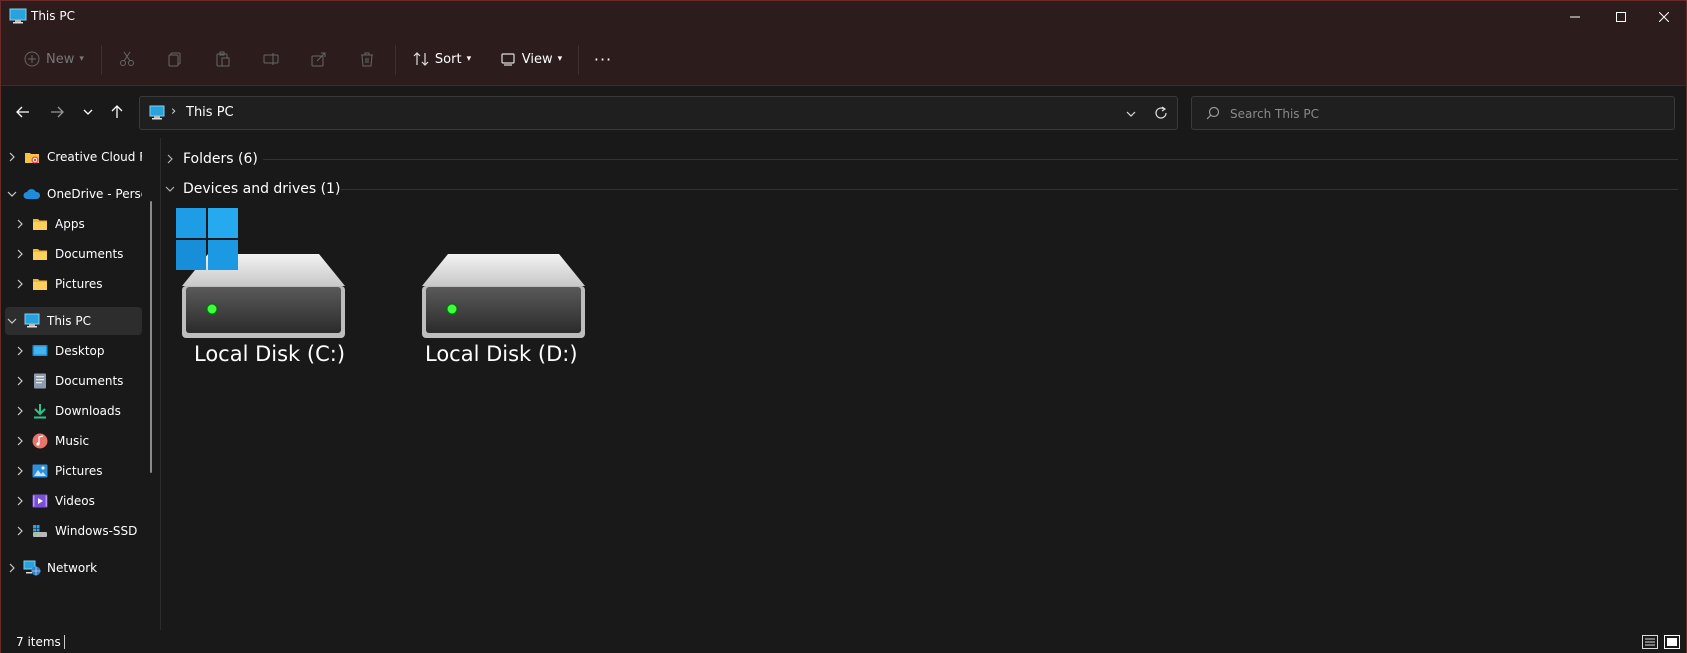 Image resolution: width=1687 pixels, height=653 pixels. I want to click on status-divider, so click(64, 642).